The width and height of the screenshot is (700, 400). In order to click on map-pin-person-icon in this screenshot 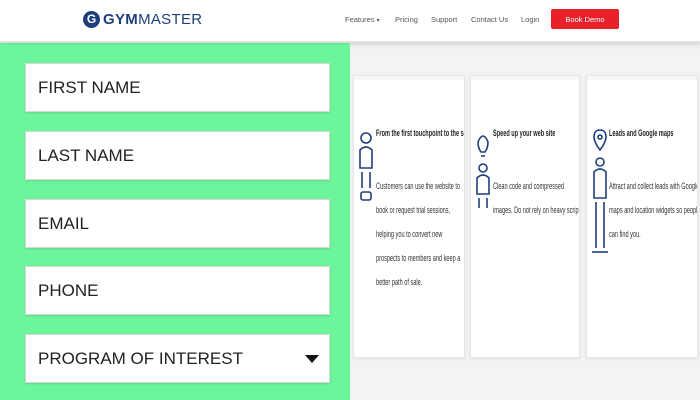, I will do `click(600, 195)`.